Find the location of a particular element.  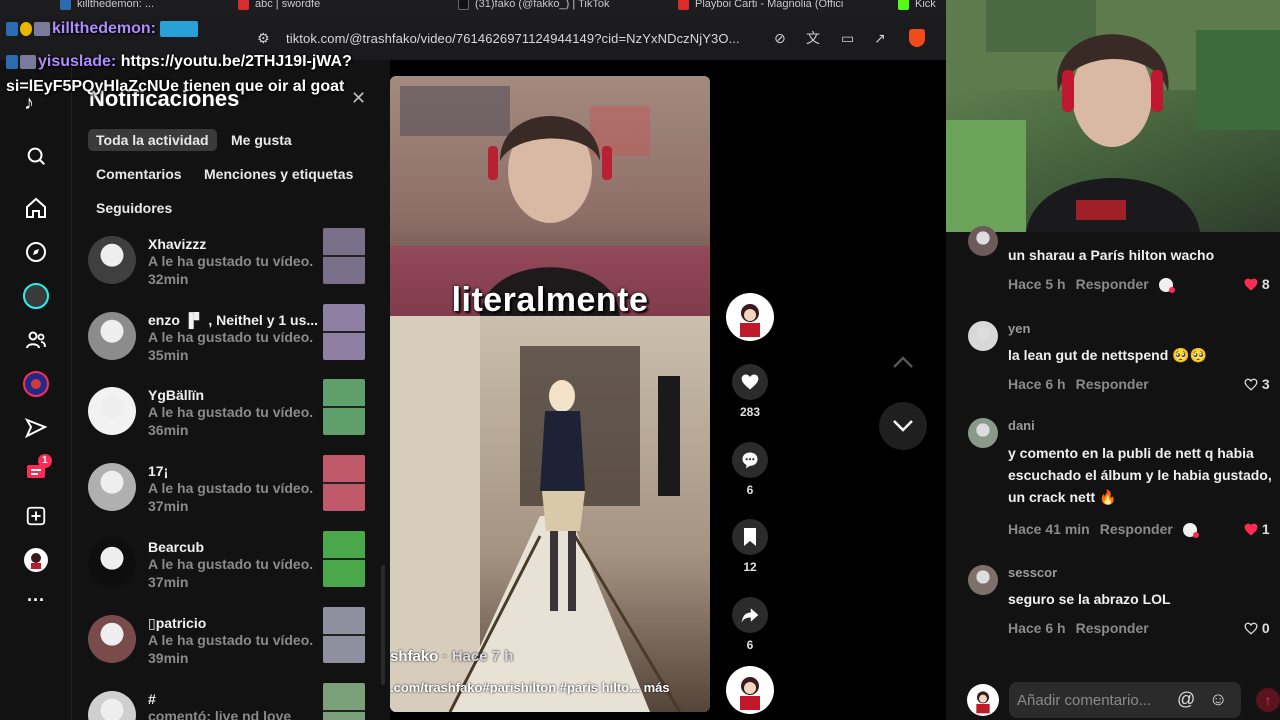

browser-tab: Playboi Carti - Magnolia (Offici is located at coordinates (760, 6).